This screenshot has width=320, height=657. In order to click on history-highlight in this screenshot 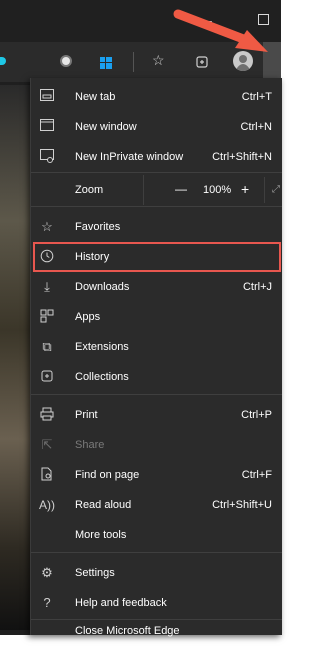, I will do `click(157, 257)`.